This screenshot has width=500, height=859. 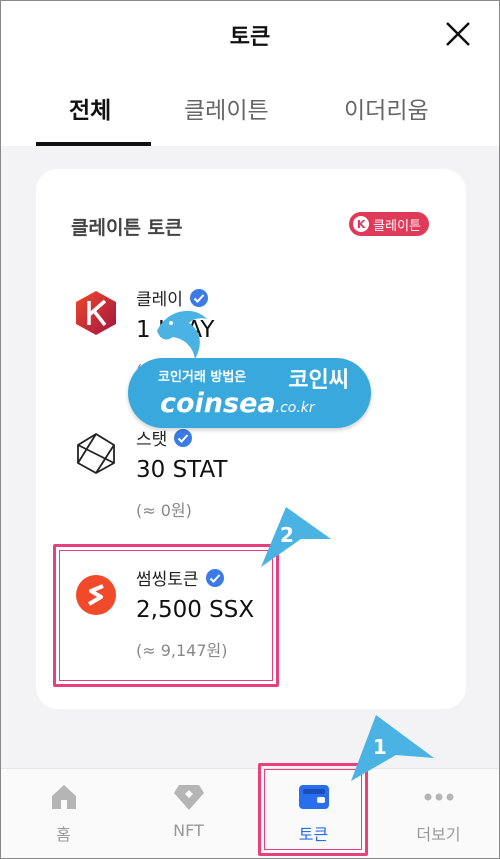 I want to click on token-name: 스탯, so click(x=164, y=437).